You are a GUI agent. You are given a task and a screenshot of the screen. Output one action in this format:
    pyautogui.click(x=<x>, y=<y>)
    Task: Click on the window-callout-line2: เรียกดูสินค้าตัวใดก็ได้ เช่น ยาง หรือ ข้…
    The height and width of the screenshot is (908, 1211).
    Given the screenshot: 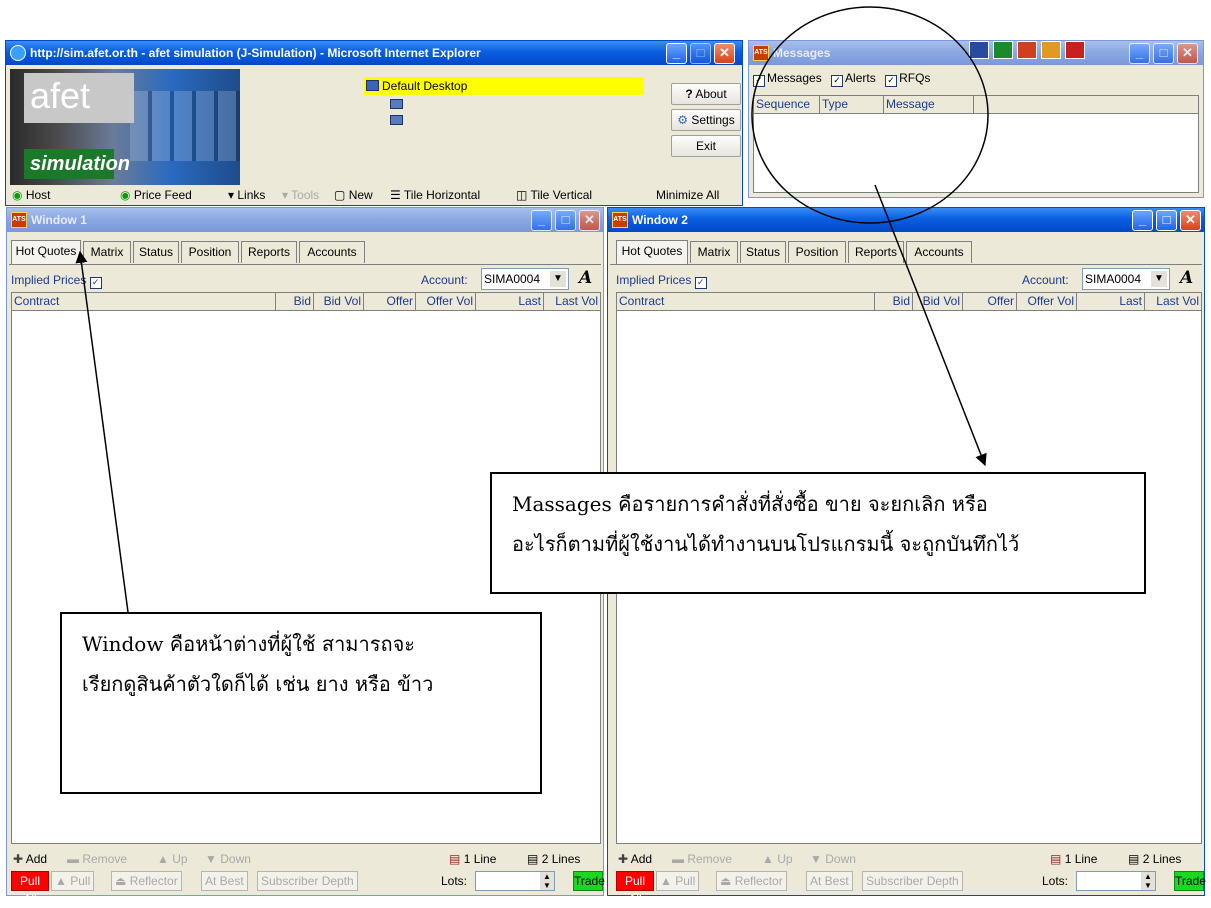 What is the action you would take?
    pyautogui.click(x=258, y=684)
    